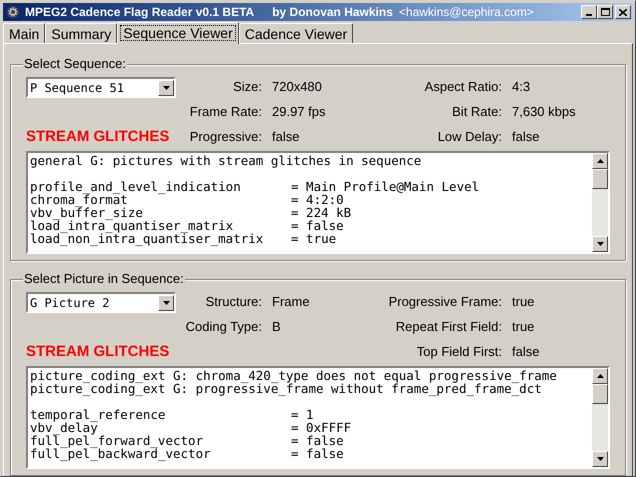 Image resolution: width=636 pixels, height=477 pixels. Describe the element at coordinates (286, 388) in the screenshot. I see `message-line: picture_coding_ext G: progressive_frame without frame_pred_frame_dct` at that location.